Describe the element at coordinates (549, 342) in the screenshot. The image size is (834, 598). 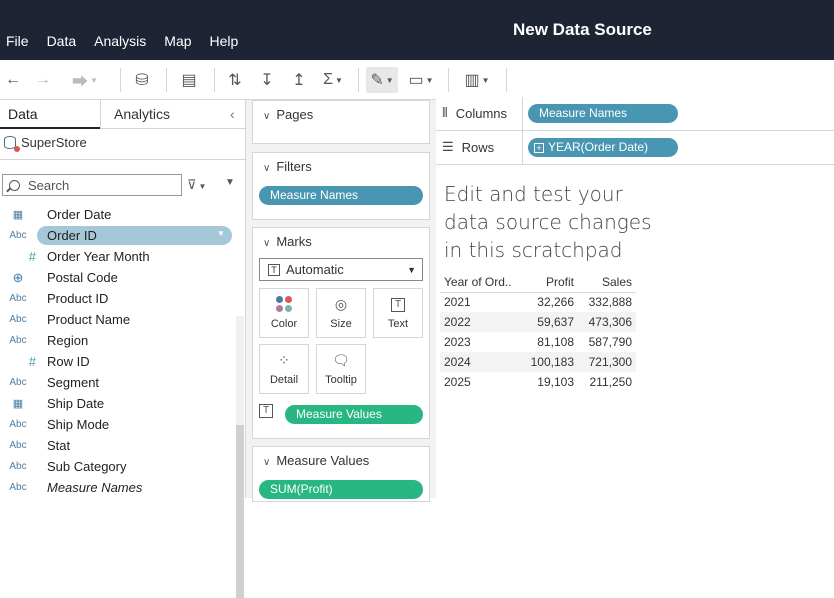
I see `cell-profit: 81,108` at that location.